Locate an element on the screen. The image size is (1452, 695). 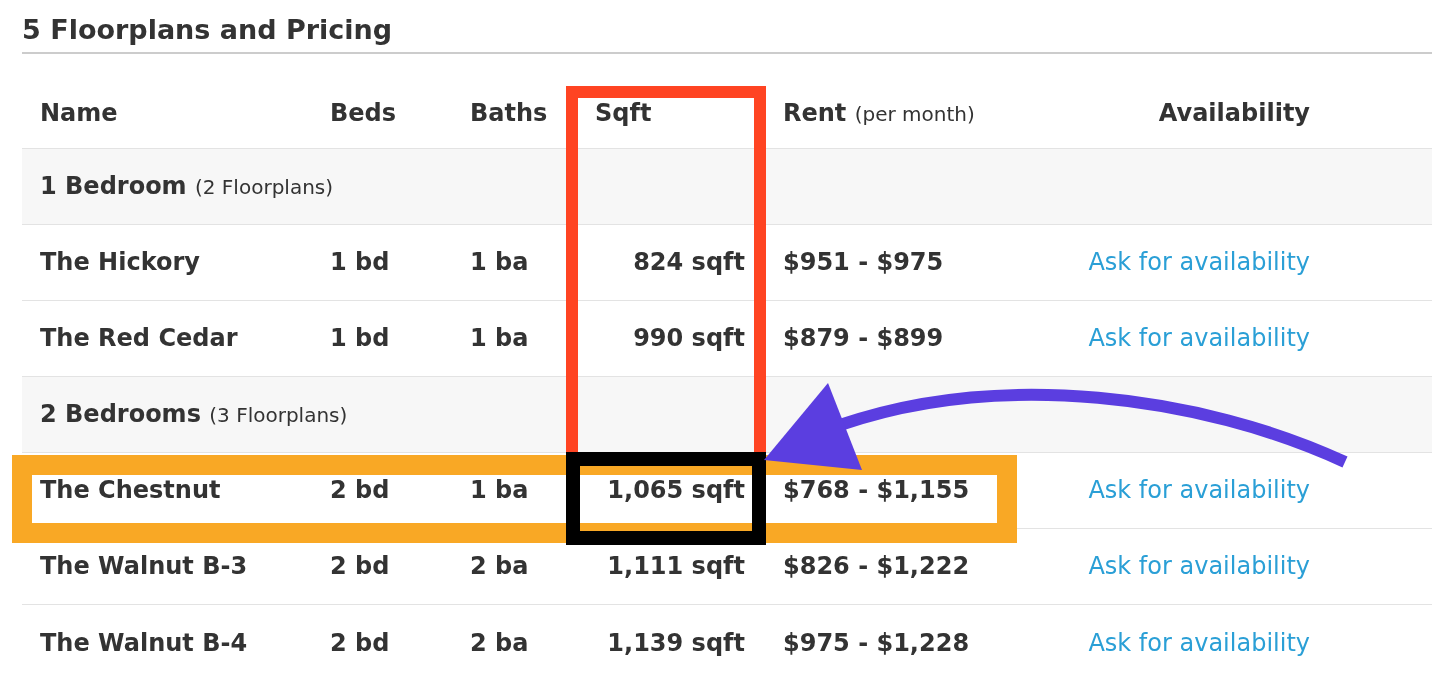
group-count: (3 Floorplans) is located at coordinates (278, 415).